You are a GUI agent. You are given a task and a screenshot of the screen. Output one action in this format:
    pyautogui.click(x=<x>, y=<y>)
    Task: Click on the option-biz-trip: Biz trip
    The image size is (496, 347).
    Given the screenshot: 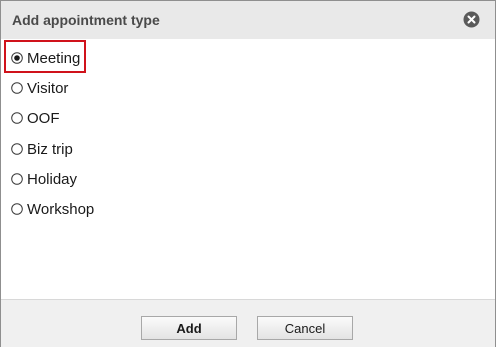 What is the action you would take?
    pyautogui.click(x=42, y=149)
    